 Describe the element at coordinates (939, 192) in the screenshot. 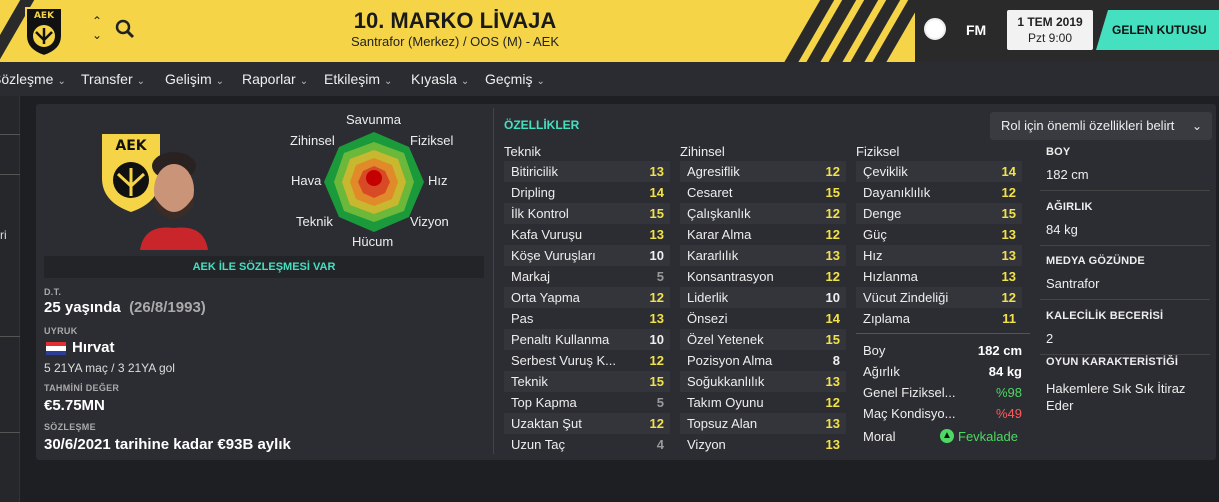

I see `attribute-row: Dayanıklılık 12` at that location.